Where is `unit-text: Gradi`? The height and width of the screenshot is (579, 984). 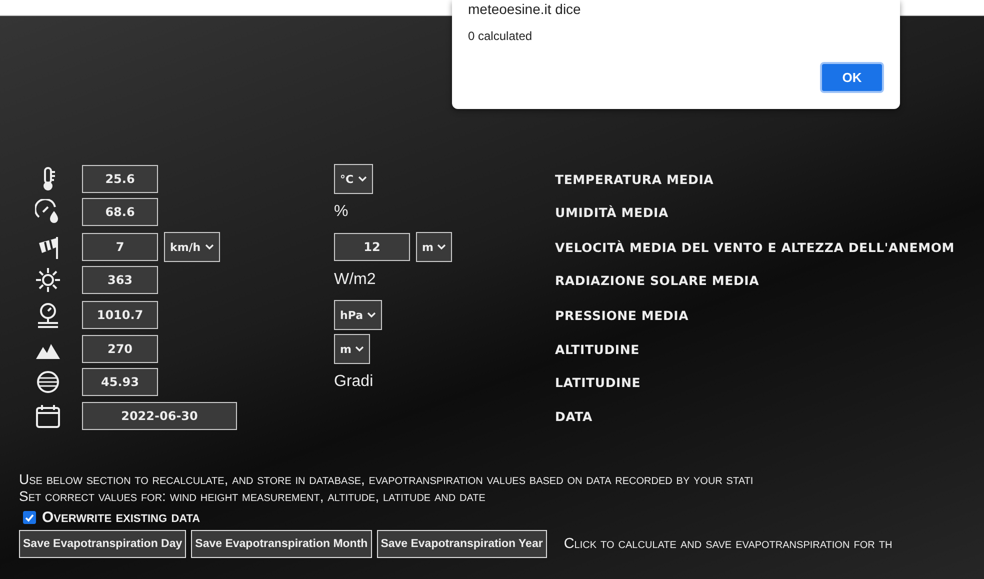
unit-text: Gradi is located at coordinates (354, 382).